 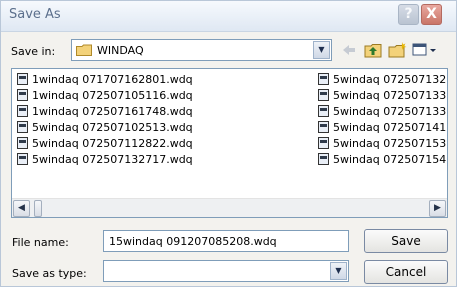 What do you see at coordinates (373, 50) in the screenshot?
I see `up-folder-icon` at bounding box center [373, 50].